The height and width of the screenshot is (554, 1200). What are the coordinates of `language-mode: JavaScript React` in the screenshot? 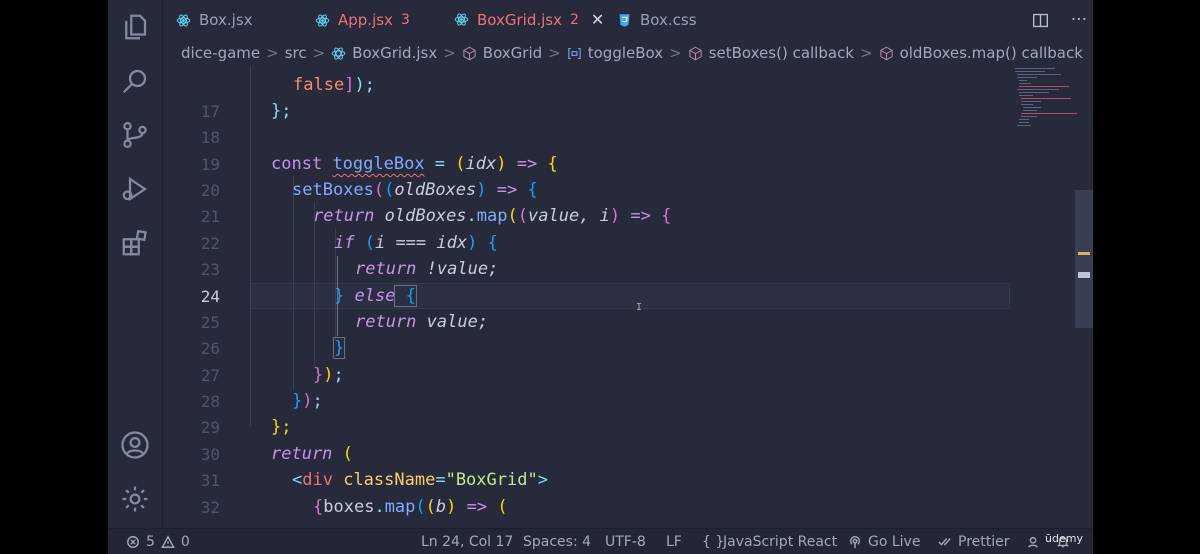 It's located at (780, 541).